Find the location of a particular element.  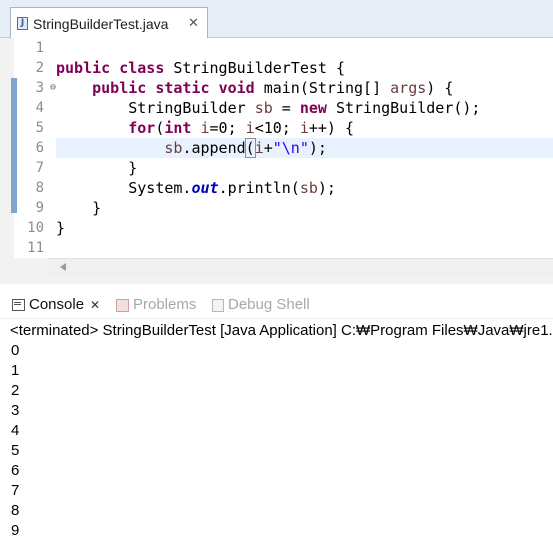

line-number: 3 ⊖ is located at coordinates (45, 88).